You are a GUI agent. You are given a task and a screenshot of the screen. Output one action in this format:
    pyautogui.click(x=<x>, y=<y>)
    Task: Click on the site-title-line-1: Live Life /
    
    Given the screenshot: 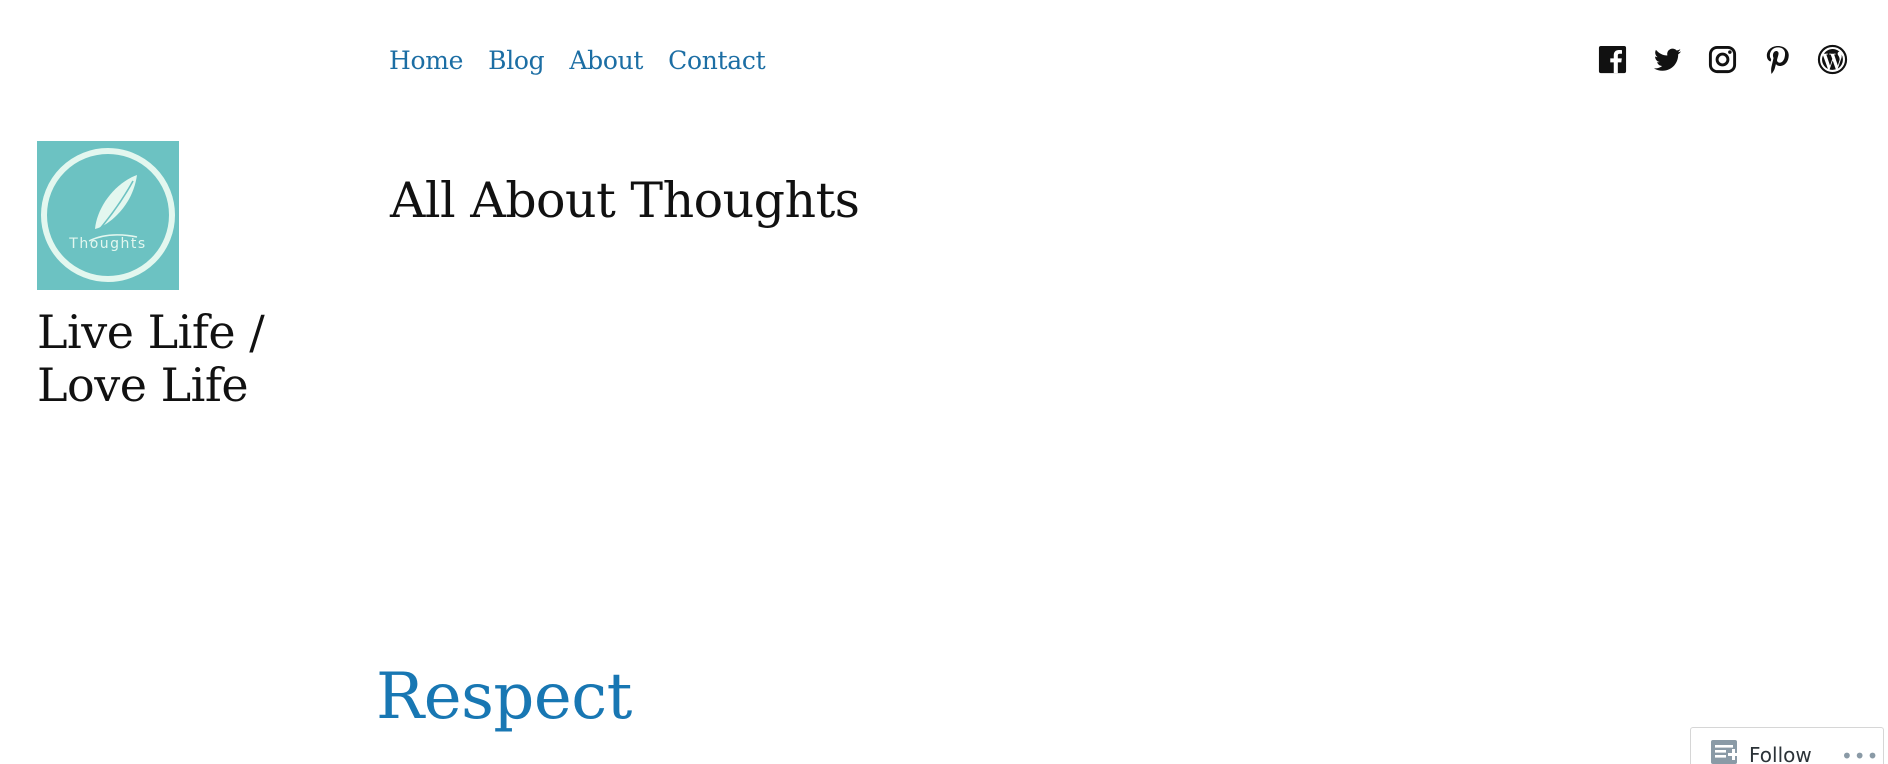 What is the action you would take?
    pyautogui.click(x=151, y=332)
    